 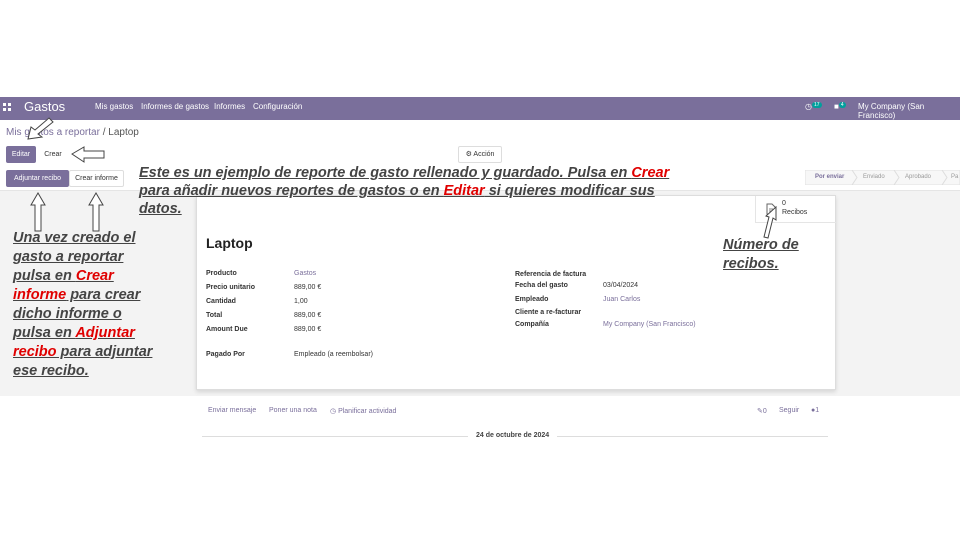 I want to click on arrow-to-attach-icon, so click(x=38, y=212).